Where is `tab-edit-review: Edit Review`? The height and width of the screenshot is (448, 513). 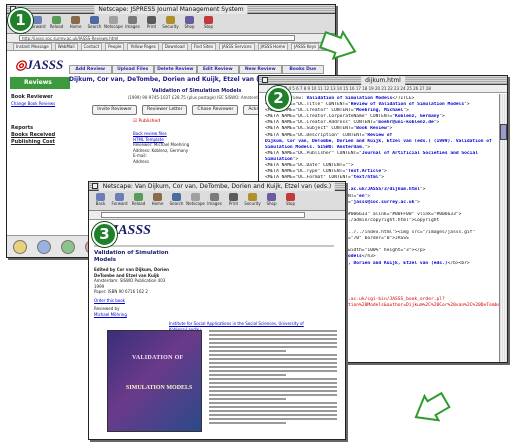
tab-edit-review: Edit Review is located at coordinates (217, 69).